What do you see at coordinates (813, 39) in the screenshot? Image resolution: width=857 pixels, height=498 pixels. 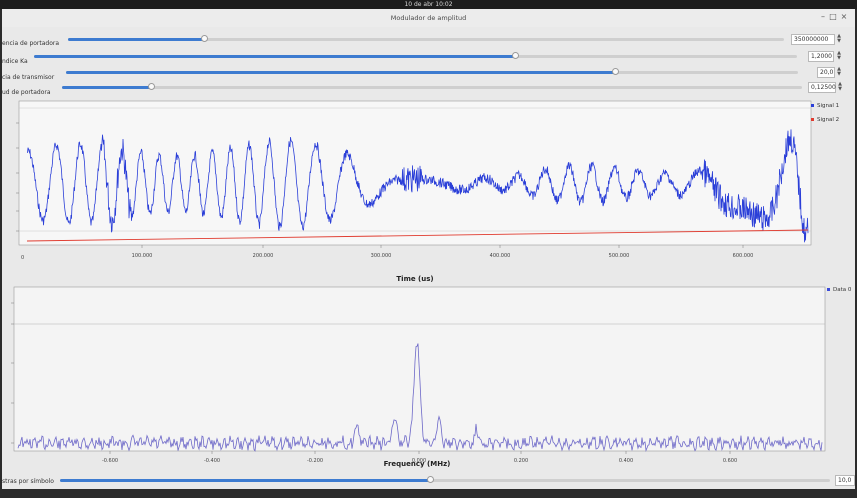 I see `carrier-frequency-spinbox: 350000000` at bounding box center [813, 39].